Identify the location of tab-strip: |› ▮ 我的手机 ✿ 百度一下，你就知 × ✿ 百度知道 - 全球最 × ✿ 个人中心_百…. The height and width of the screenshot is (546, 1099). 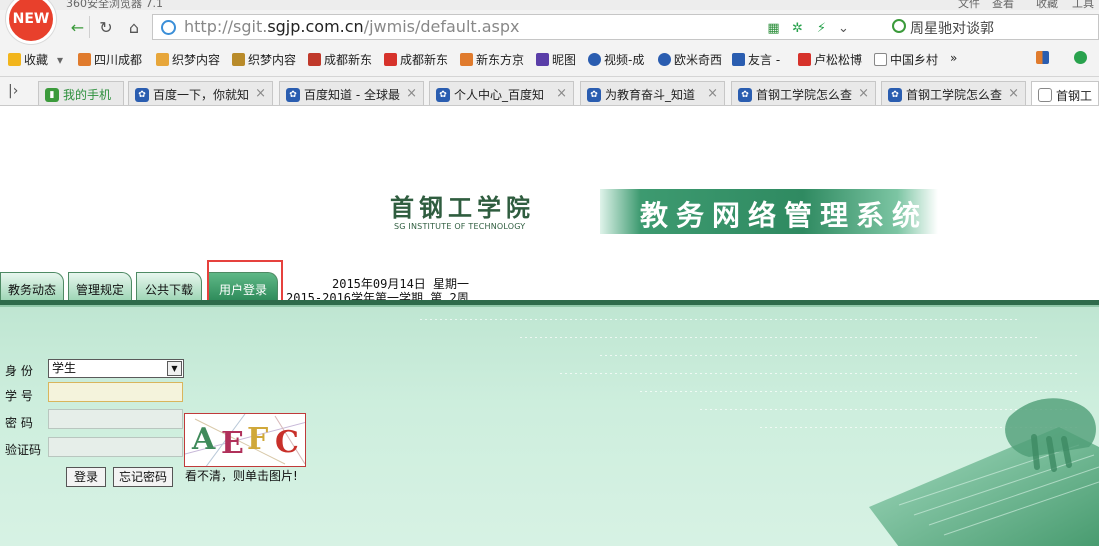
(549, 90).